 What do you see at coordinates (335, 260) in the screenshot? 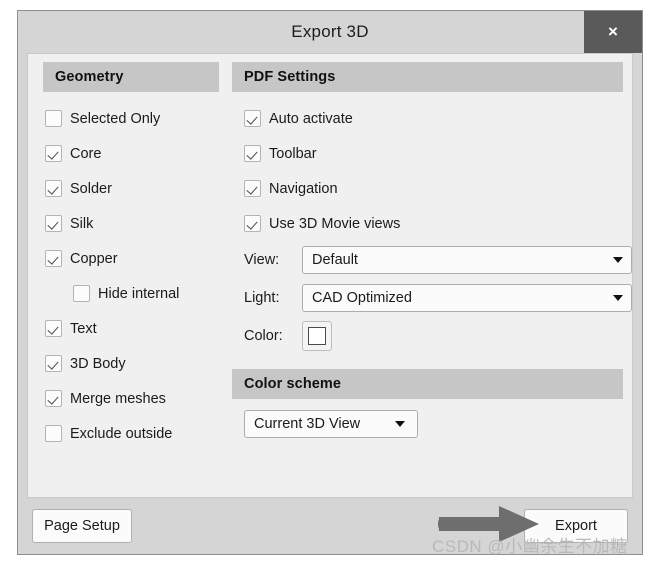
I see `view-dropdown-value: Default` at bounding box center [335, 260].